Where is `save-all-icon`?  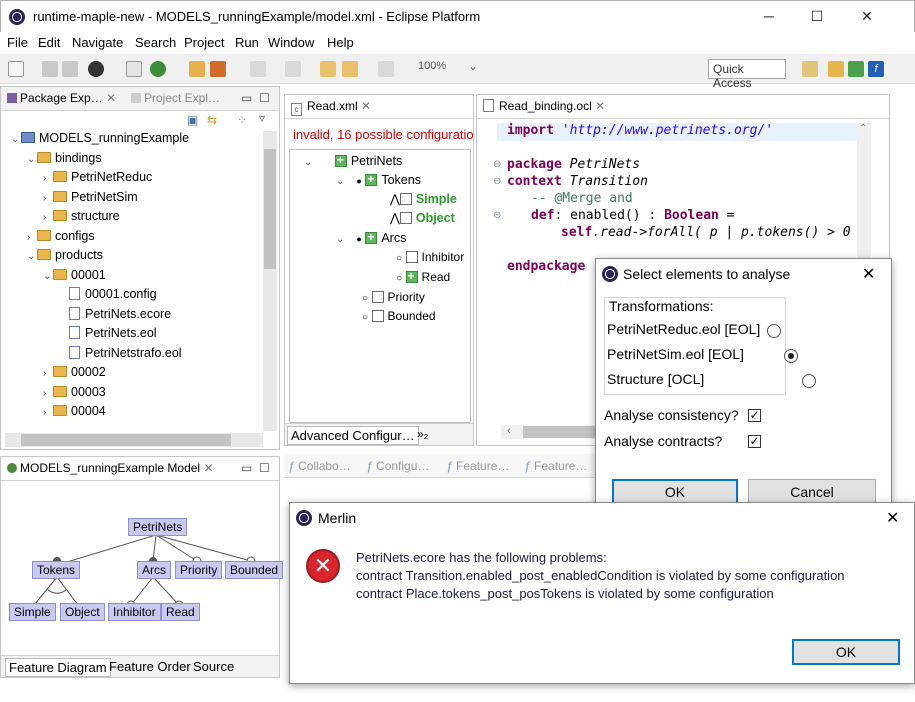
save-all-icon is located at coordinates (70, 69).